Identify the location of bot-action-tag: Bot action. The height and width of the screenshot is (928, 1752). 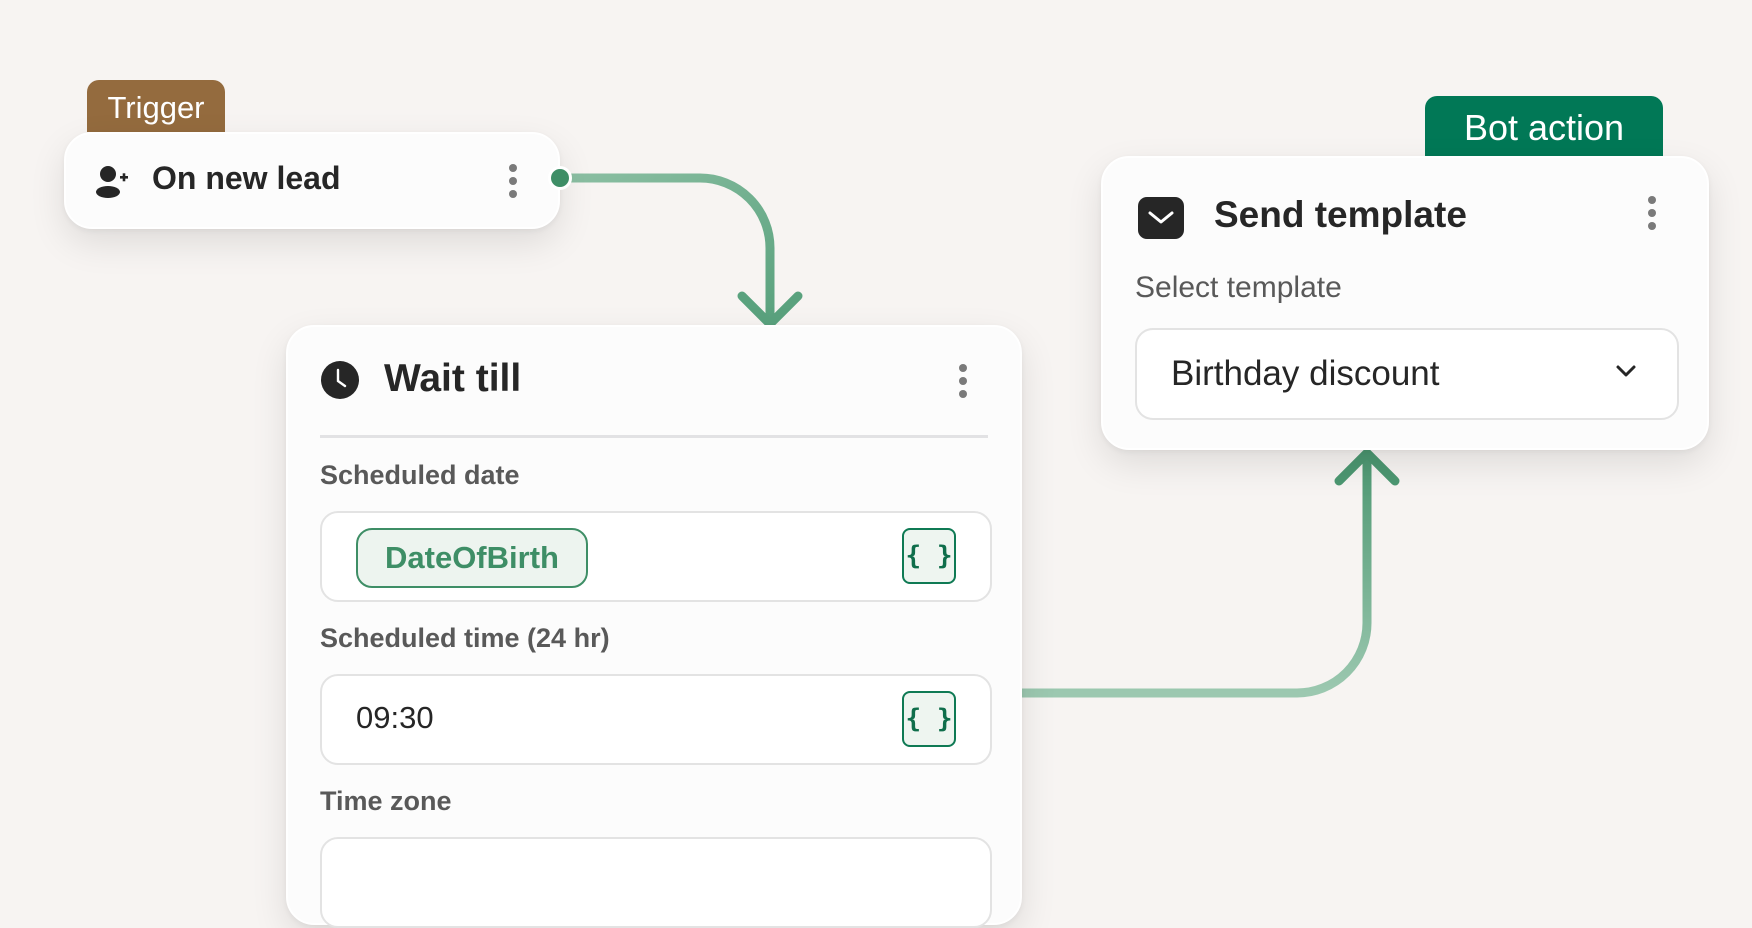
(1544, 128).